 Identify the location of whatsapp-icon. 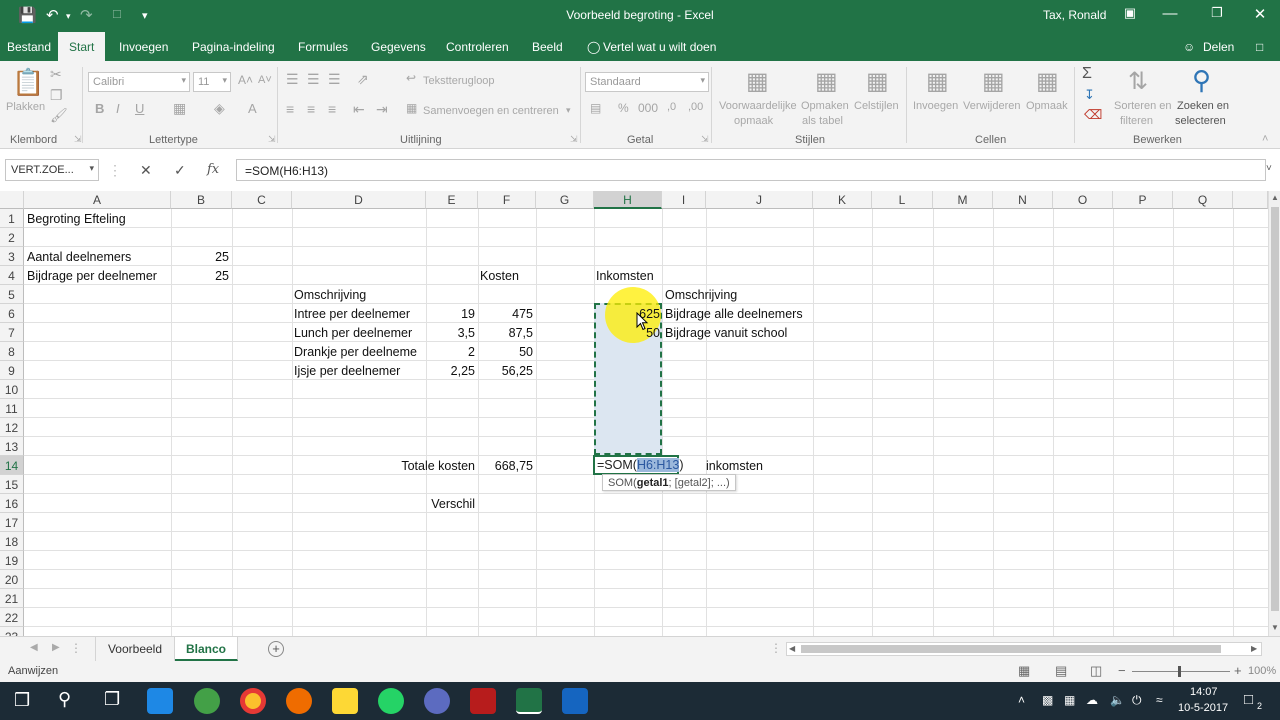
(391, 701).